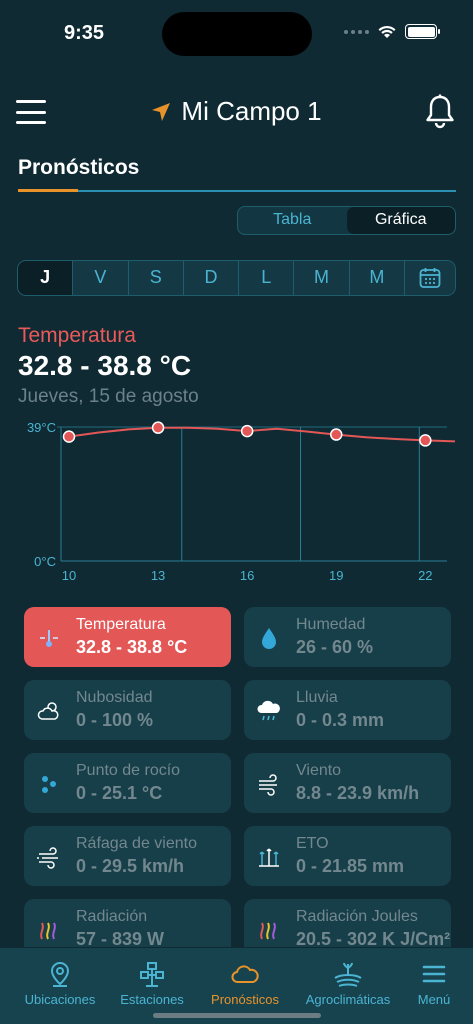 Image resolution: width=473 pixels, height=1024 pixels. Describe the element at coordinates (350, 866) in the screenshot. I see `card-value: 0 - 21.85 mm` at that location.